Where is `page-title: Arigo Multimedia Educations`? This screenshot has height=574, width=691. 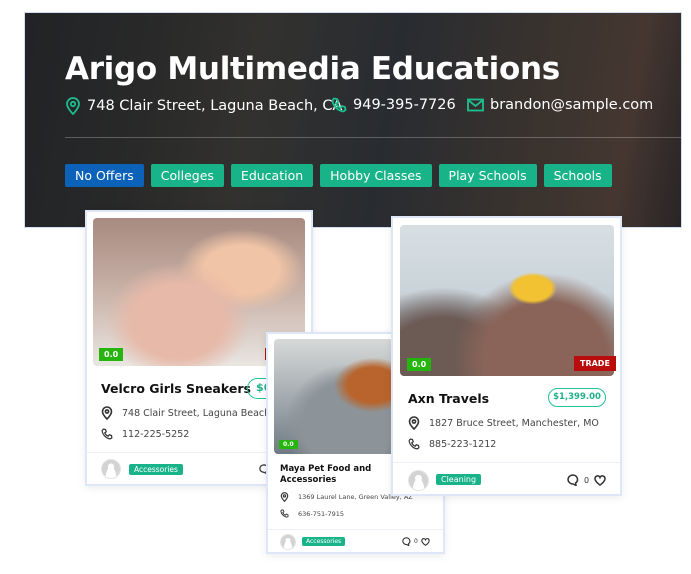
page-title: Arigo Multimedia Educations is located at coordinates (312, 69).